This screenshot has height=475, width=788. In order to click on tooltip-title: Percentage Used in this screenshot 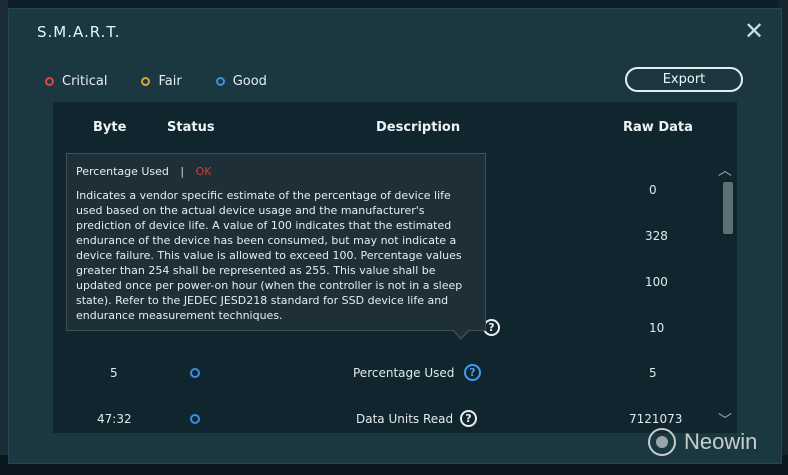, I will do `click(122, 171)`.